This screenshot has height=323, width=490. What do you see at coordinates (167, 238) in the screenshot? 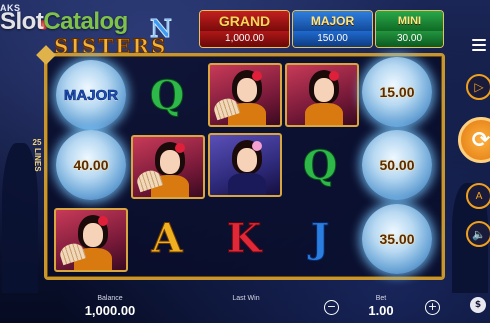
I see `symbol-a: A` at bounding box center [167, 238].